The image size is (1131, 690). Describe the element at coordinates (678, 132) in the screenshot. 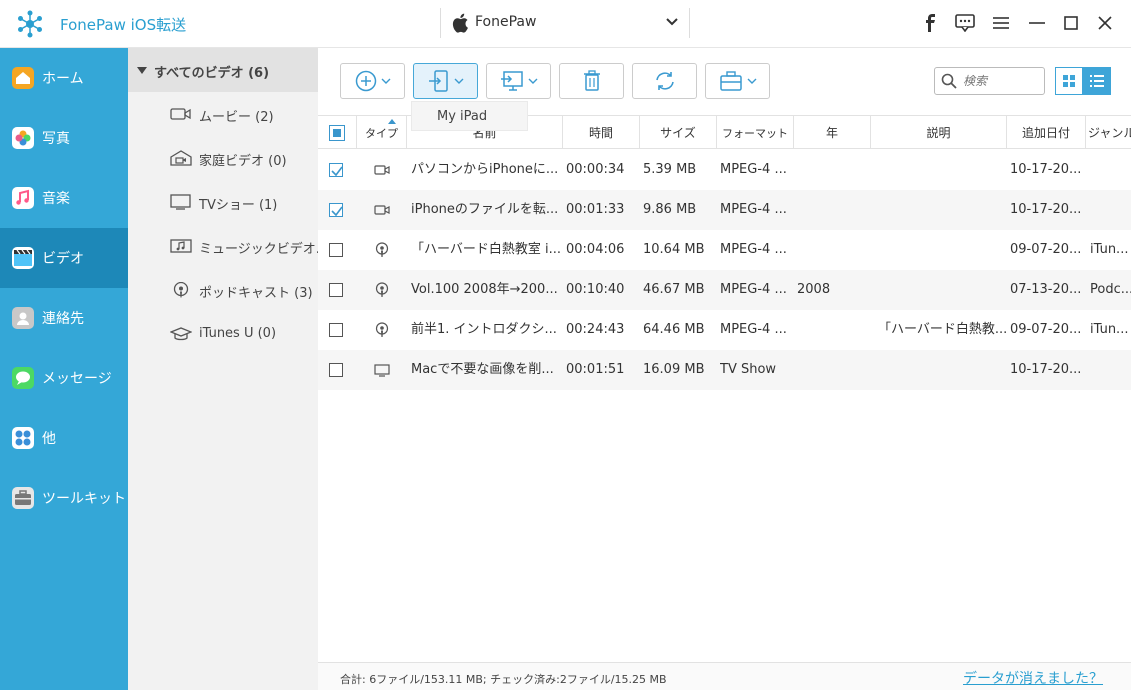

I see `column-size: サイズ` at that location.